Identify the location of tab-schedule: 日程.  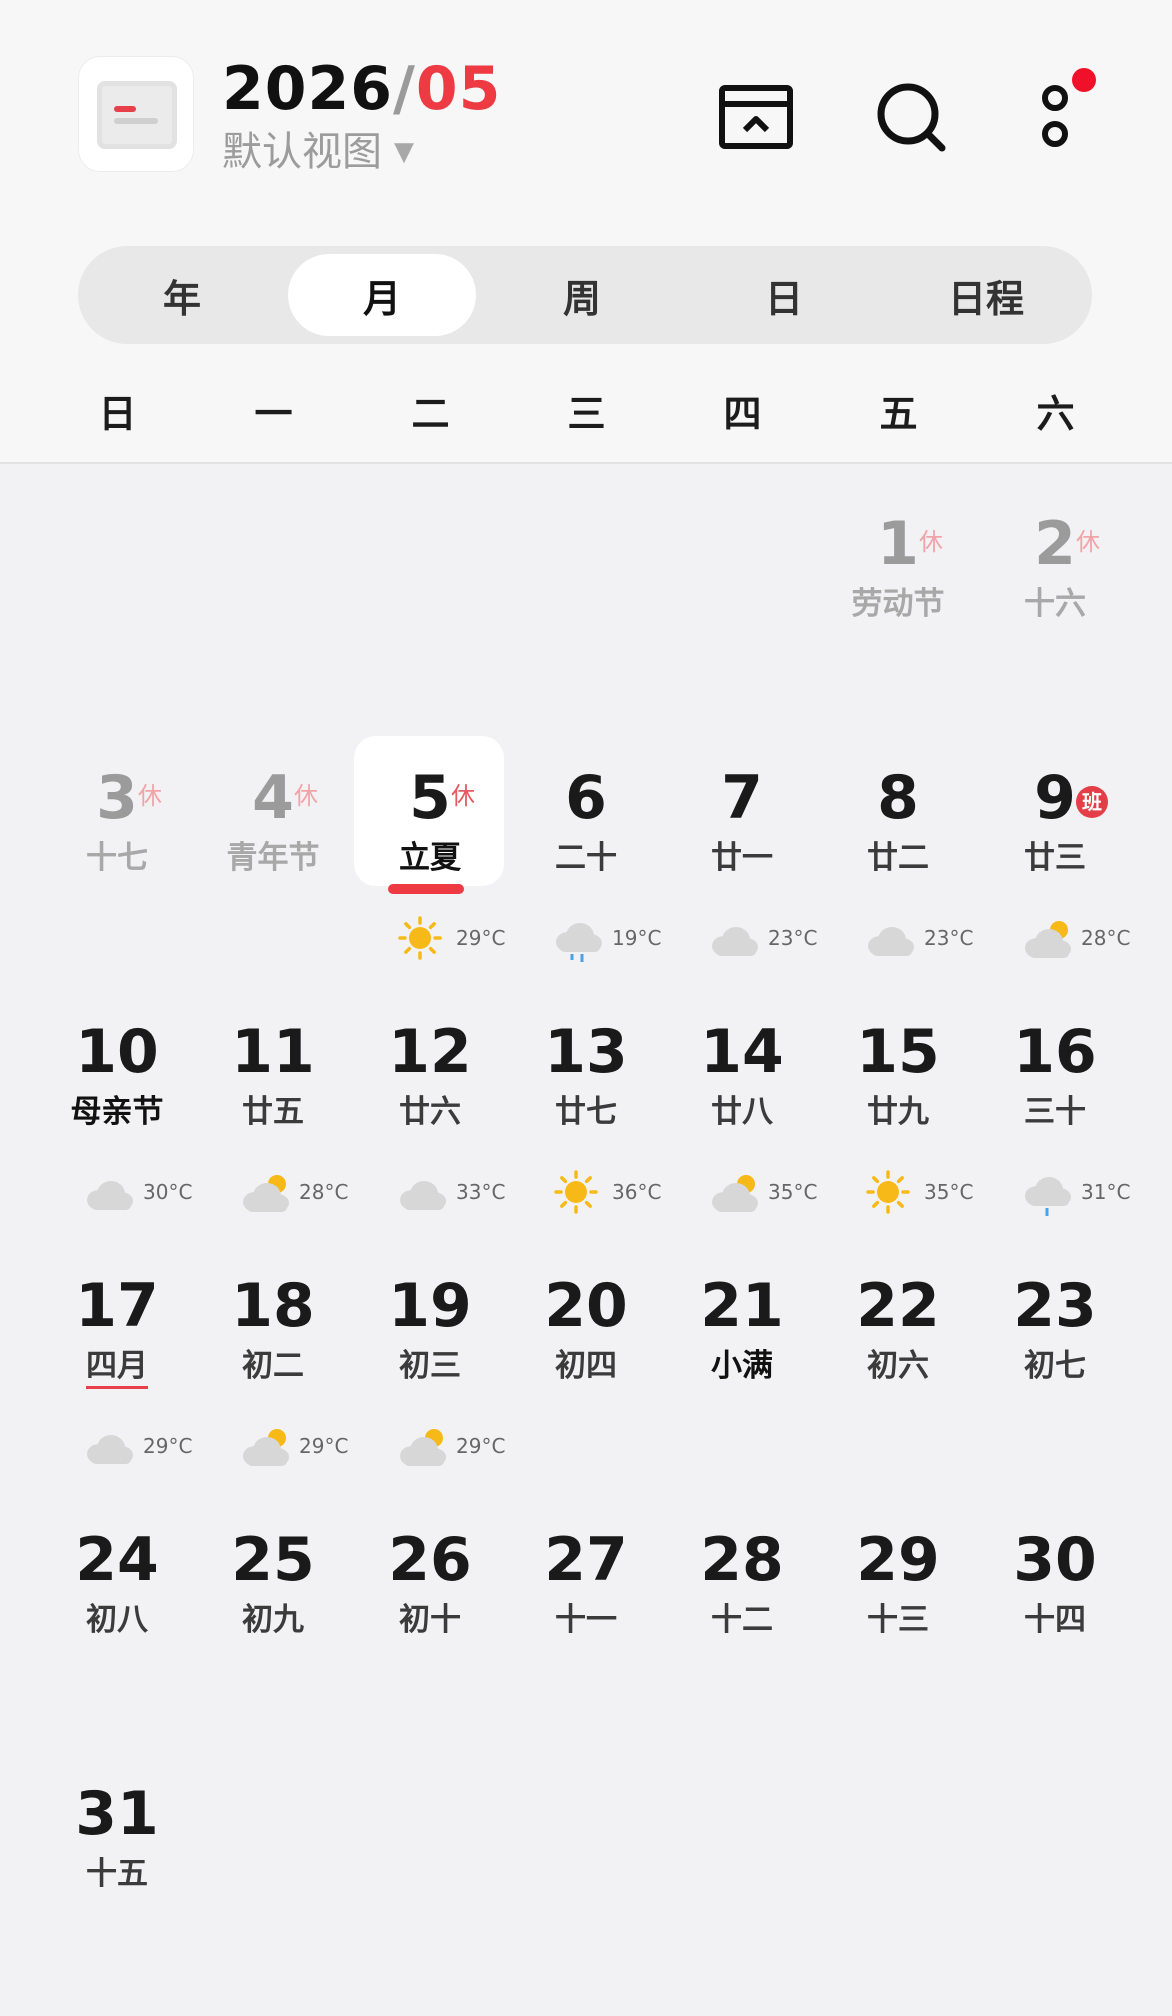
(986, 295).